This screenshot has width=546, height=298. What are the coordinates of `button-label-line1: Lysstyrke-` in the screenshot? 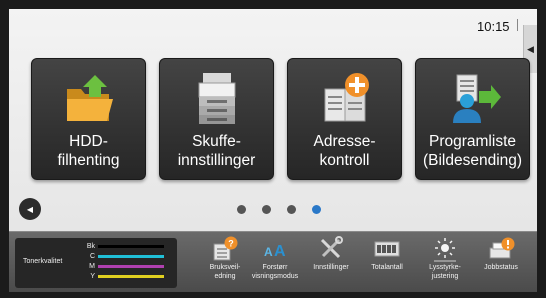 It's located at (445, 267).